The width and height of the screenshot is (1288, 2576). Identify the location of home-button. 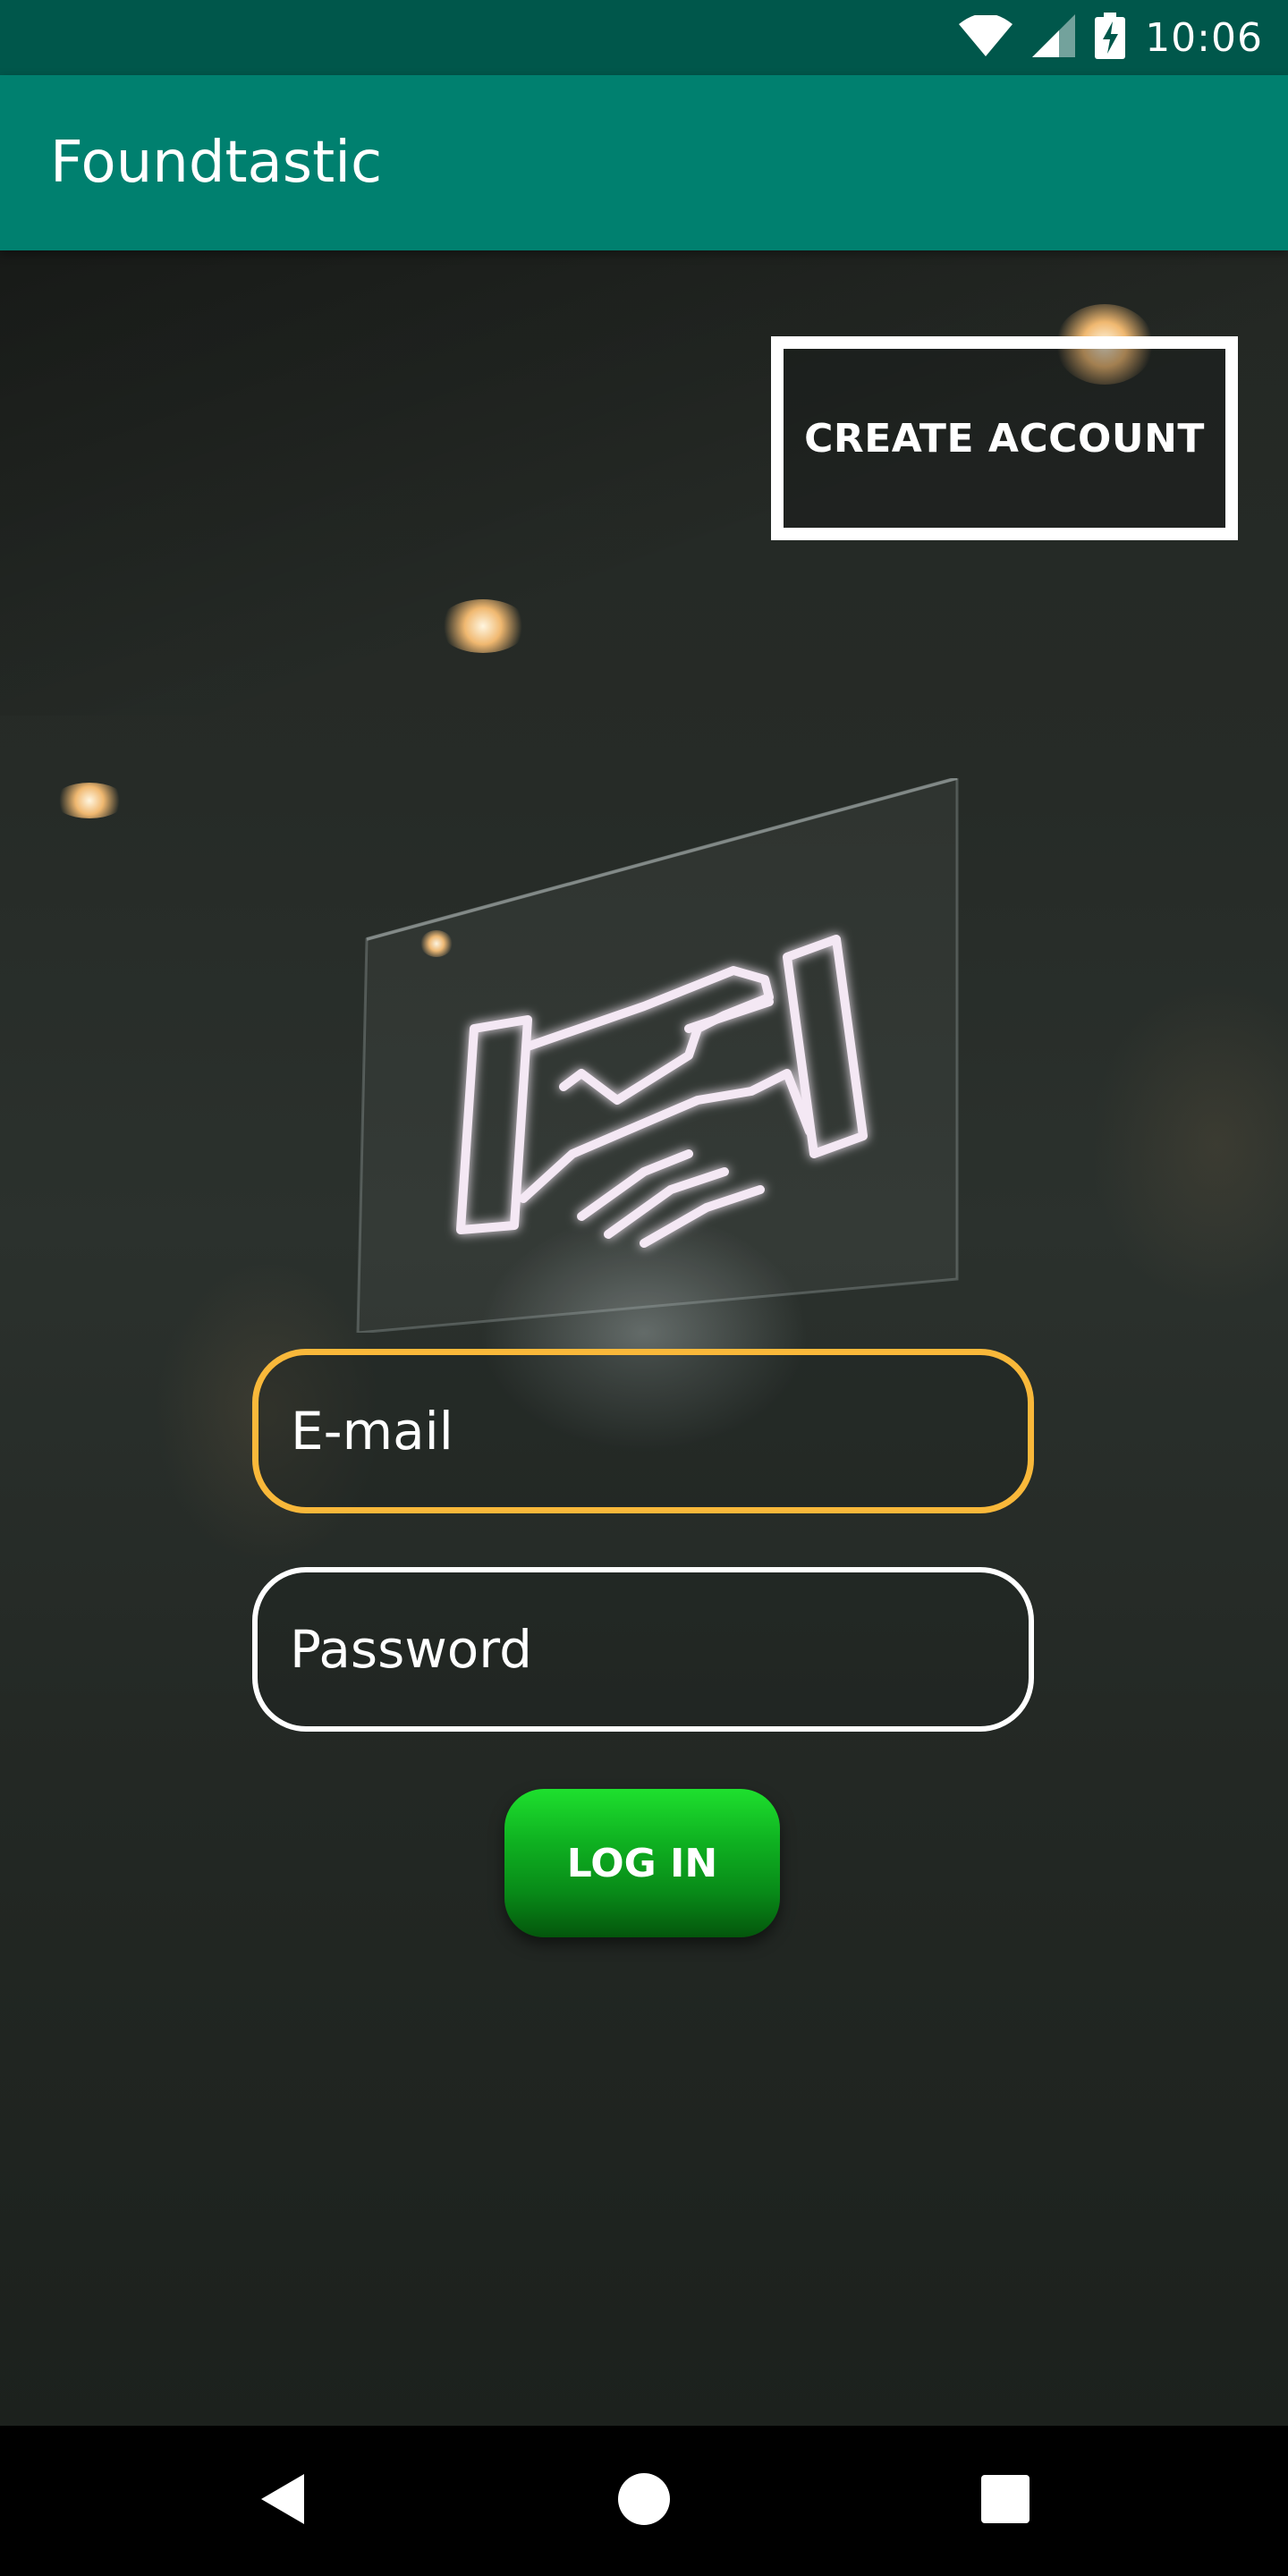
(644, 2501).